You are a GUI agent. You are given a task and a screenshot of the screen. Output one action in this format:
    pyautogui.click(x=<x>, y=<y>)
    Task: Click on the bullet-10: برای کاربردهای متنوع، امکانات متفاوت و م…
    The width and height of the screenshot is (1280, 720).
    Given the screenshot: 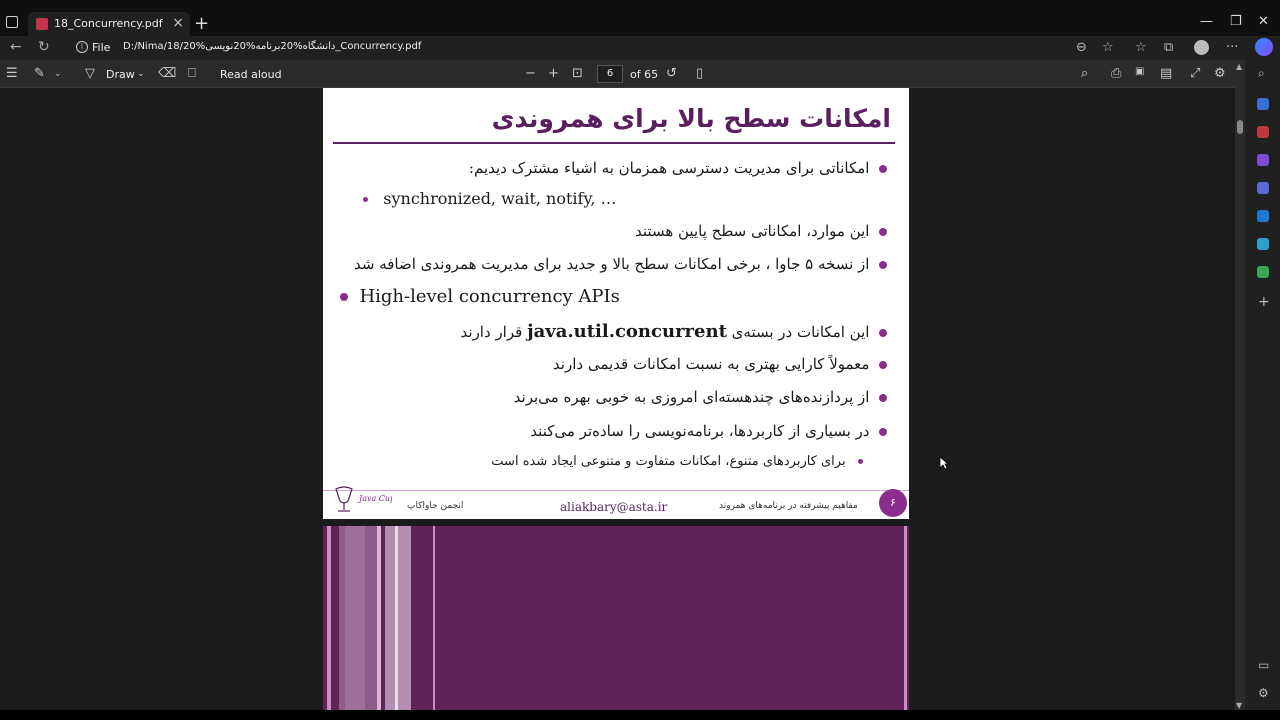 What is the action you would take?
    pyautogui.click(x=677, y=461)
    